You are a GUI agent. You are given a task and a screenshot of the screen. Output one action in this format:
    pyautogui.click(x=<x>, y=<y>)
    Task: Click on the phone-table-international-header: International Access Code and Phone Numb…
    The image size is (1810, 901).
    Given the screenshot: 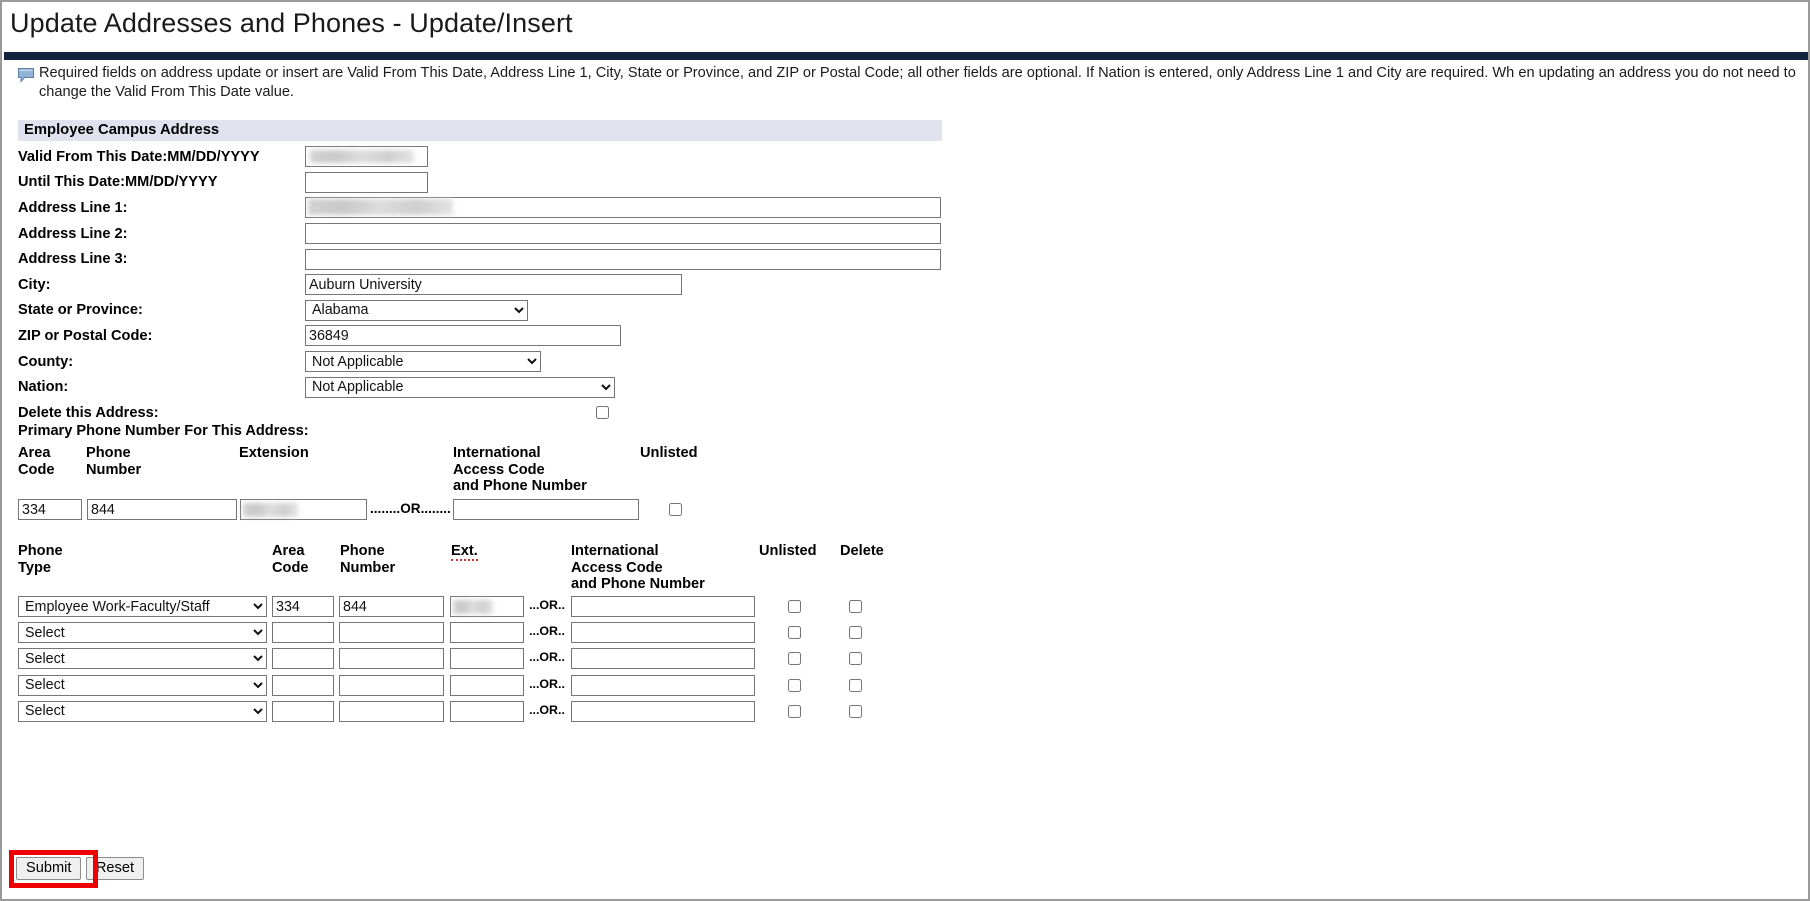 What is the action you would take?
    pyautogui.click(x=666, y=568)
    